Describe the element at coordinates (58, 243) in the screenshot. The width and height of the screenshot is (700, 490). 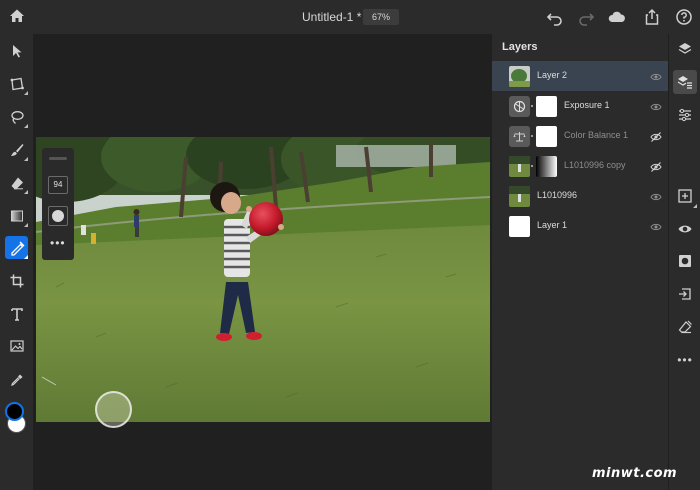
I see `brush-more-options-icon: •••` at that location.